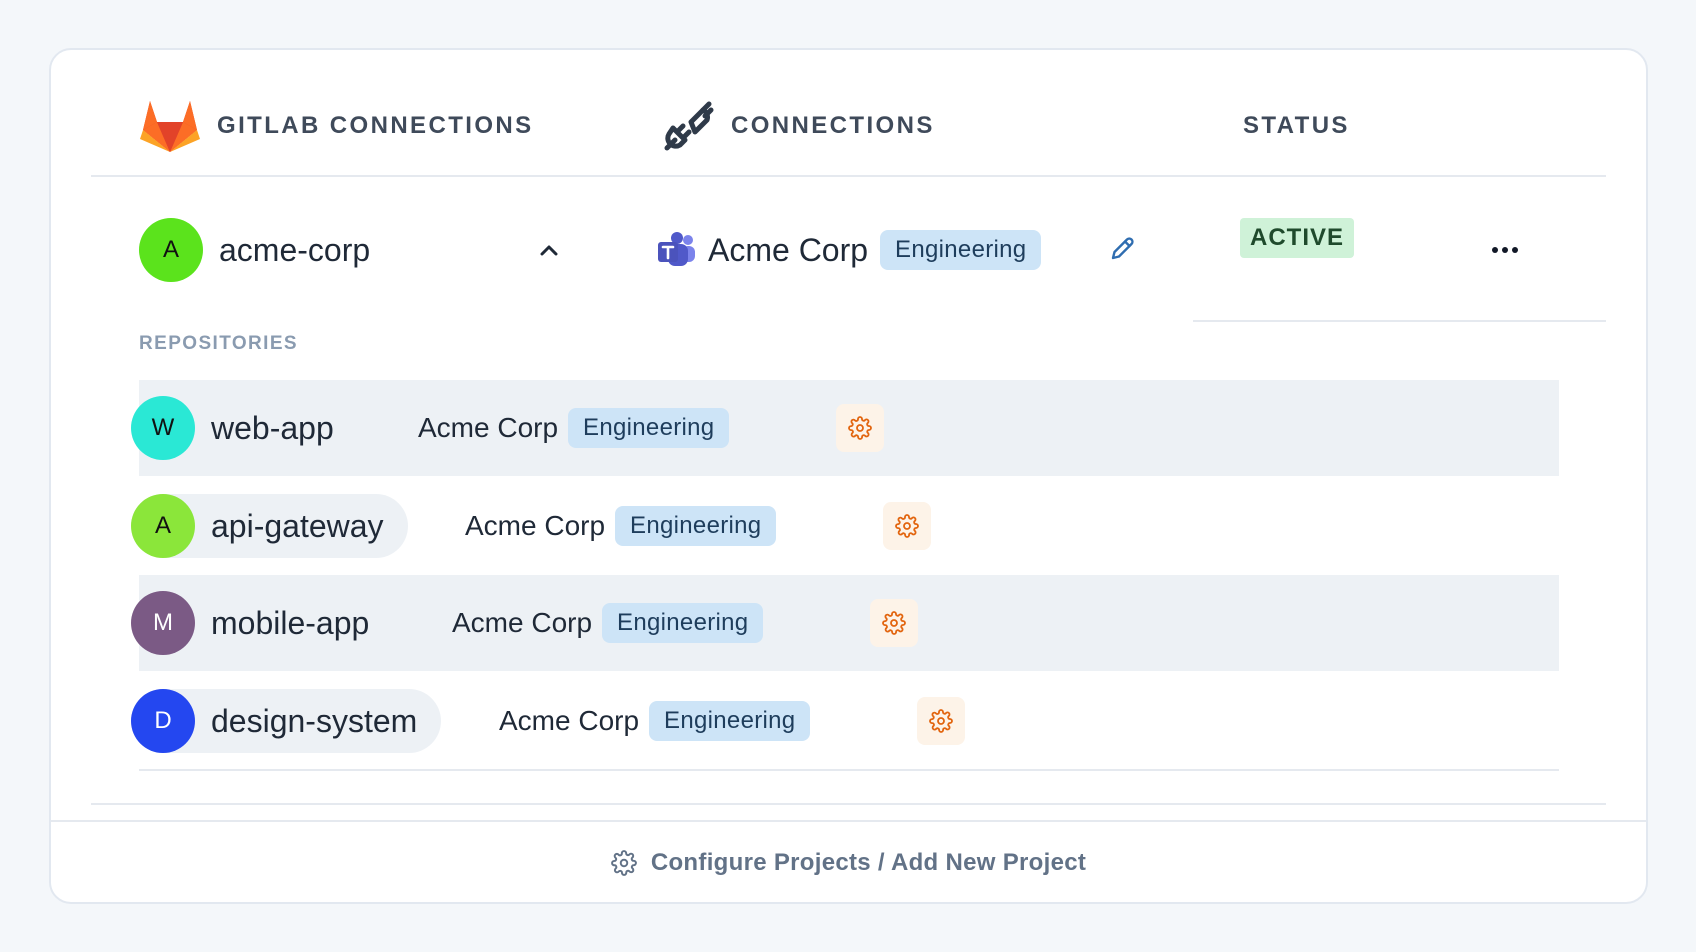  Describe the element at coordinates (1505, 250) in the screenshot. I see `more-horizontal-icon` at that location.